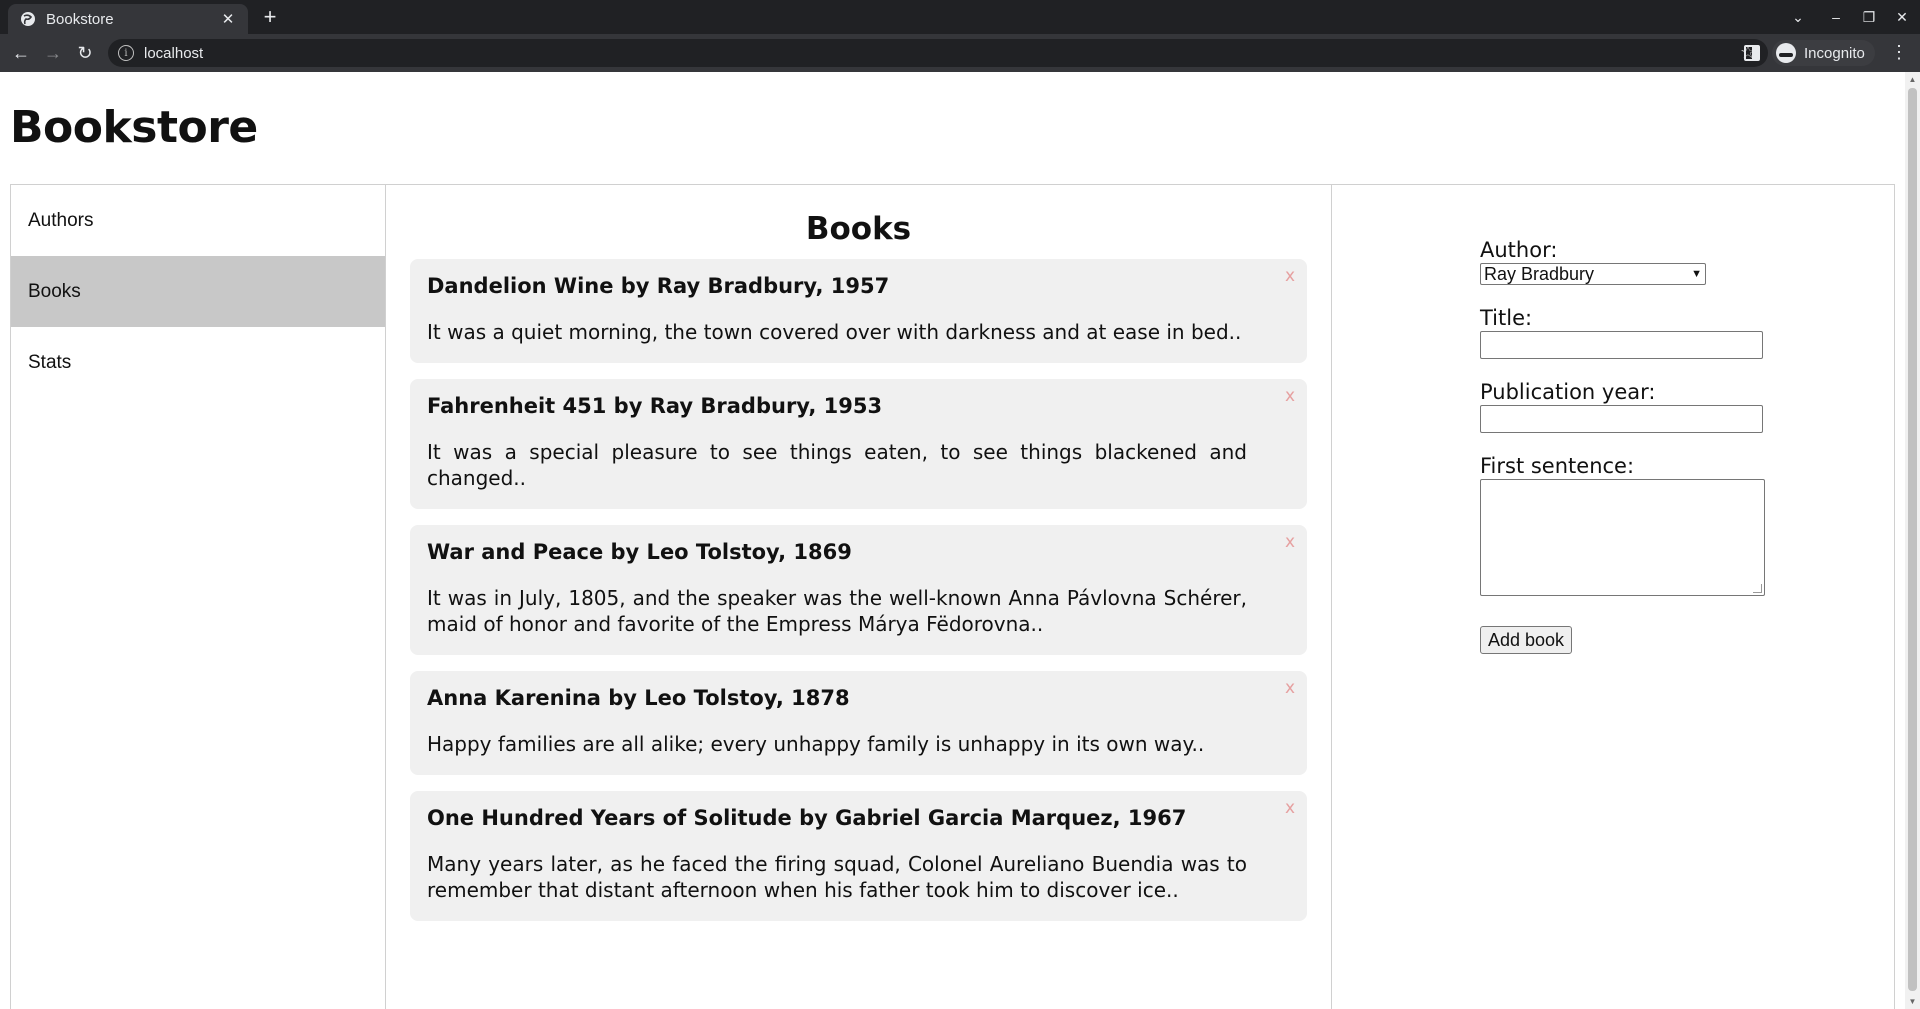 This screenshot has height=1009, width=1920. What do you see at coordinates (1519, 250) in the screenshot?
I see `author-label: Author:` at bounding box center [1519, 250].